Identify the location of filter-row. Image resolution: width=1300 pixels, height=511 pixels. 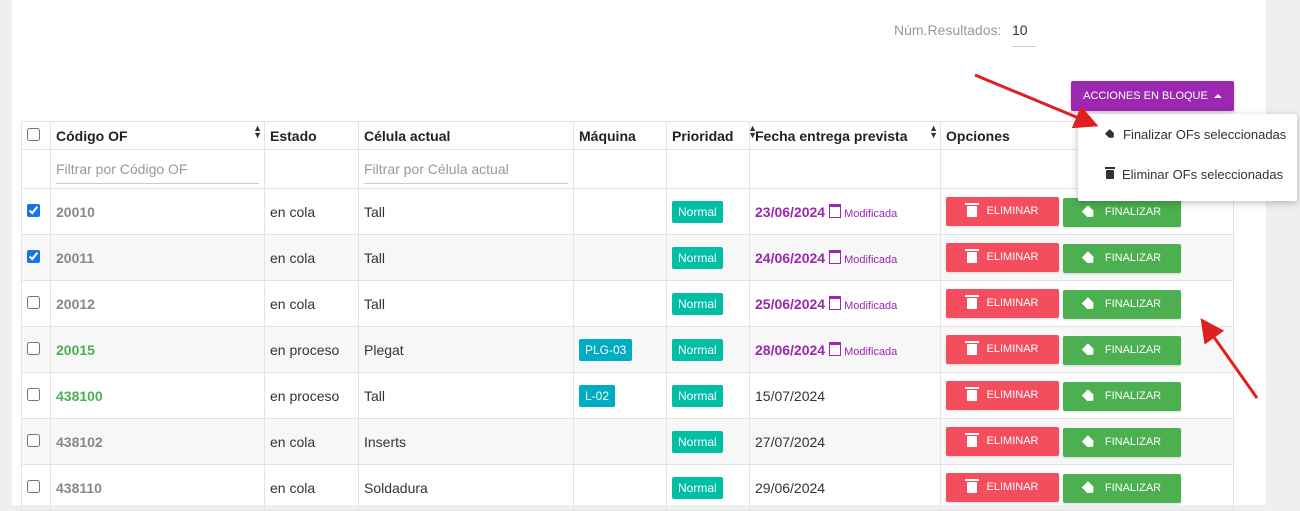
(627, 169).